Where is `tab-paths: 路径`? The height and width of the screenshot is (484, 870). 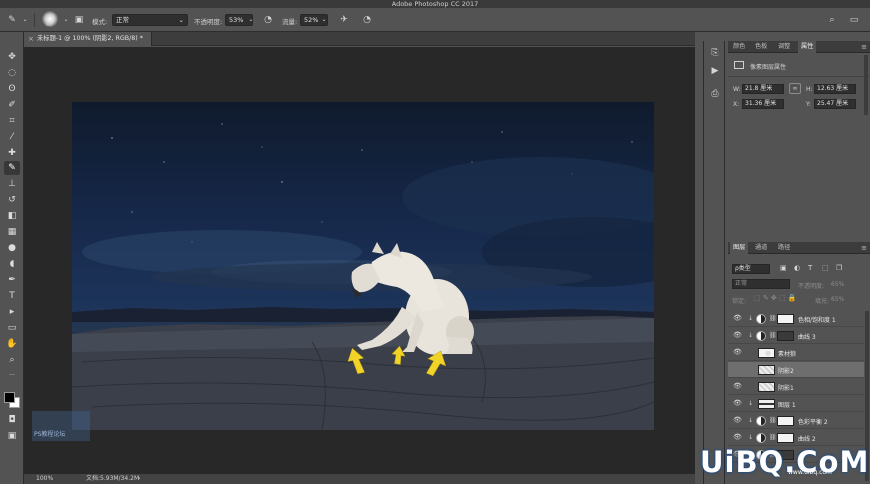
tab-paths: 路径 is located at coordinates (784, 248).